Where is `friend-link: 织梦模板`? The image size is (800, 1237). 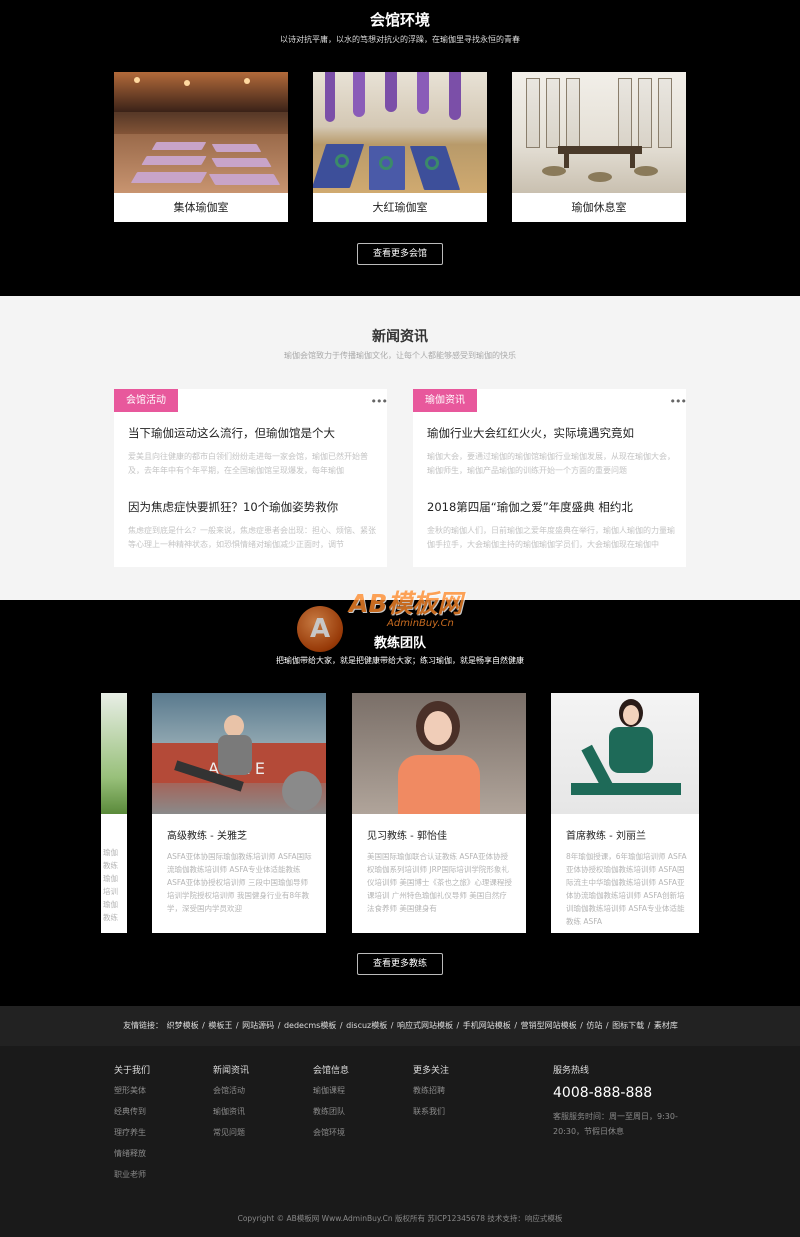 friend-link: 织梦模板 is located at coordinates (183, 1025).